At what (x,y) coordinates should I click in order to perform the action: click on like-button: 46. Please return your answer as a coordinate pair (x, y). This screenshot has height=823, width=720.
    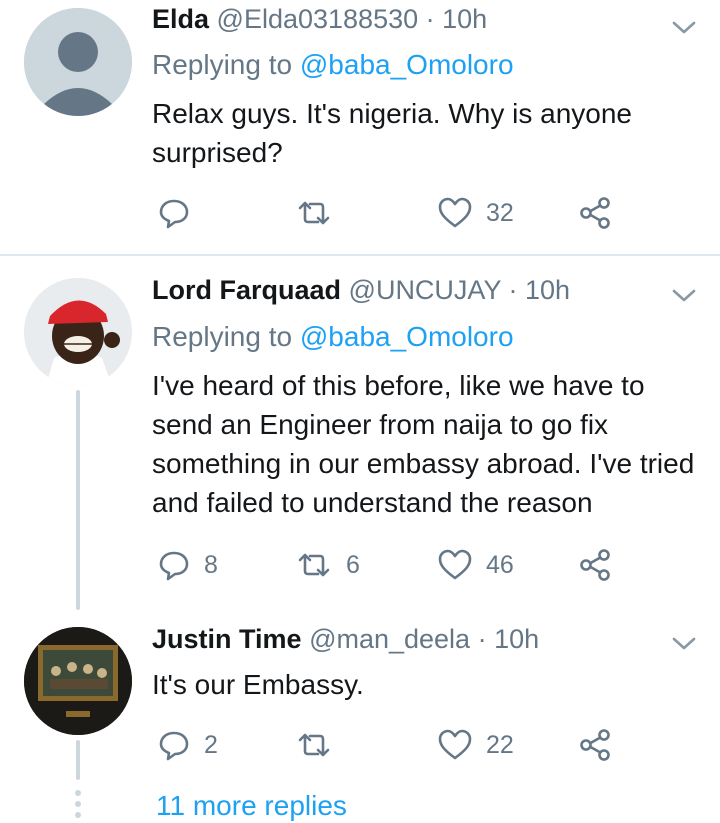
    Looking at the image, I should click on (476, 565).